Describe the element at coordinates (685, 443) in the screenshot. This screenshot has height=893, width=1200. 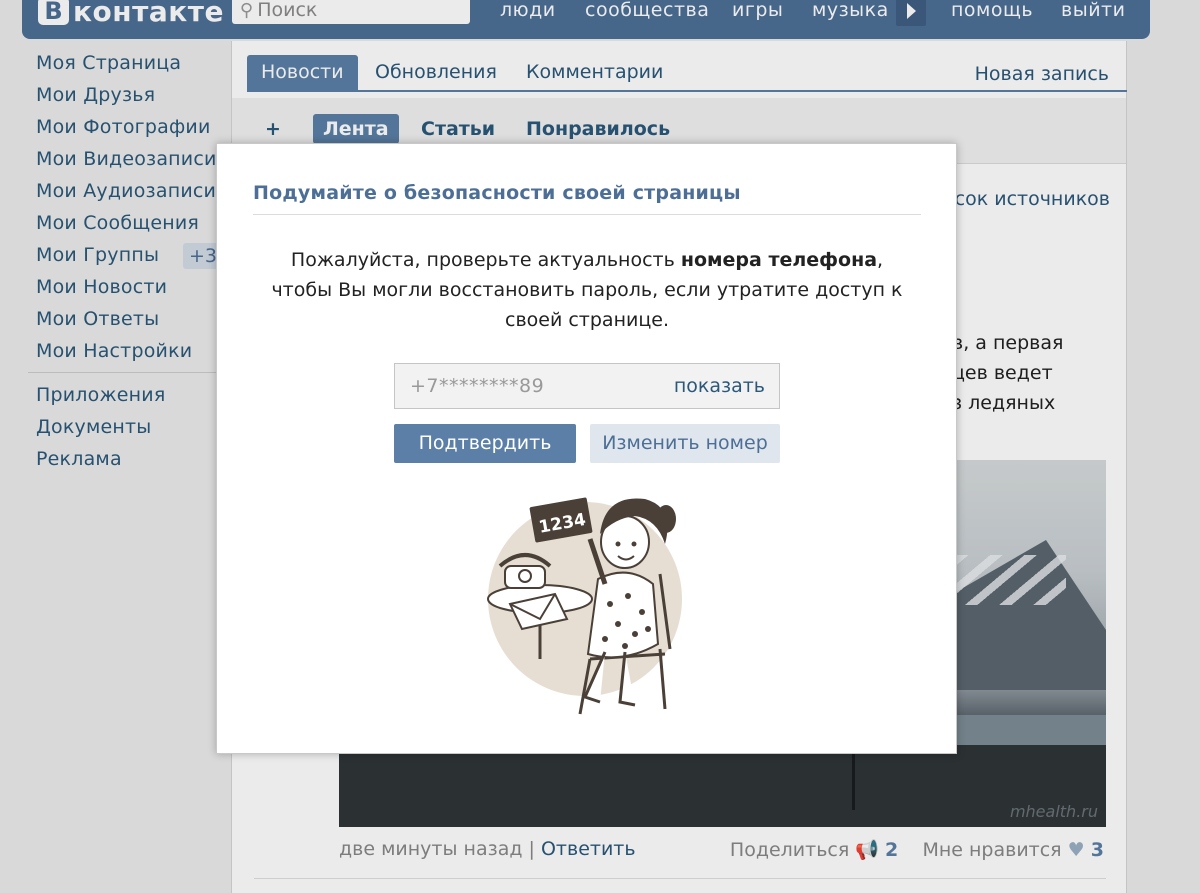
I see `change-number-button: Изменить номер` at that location.